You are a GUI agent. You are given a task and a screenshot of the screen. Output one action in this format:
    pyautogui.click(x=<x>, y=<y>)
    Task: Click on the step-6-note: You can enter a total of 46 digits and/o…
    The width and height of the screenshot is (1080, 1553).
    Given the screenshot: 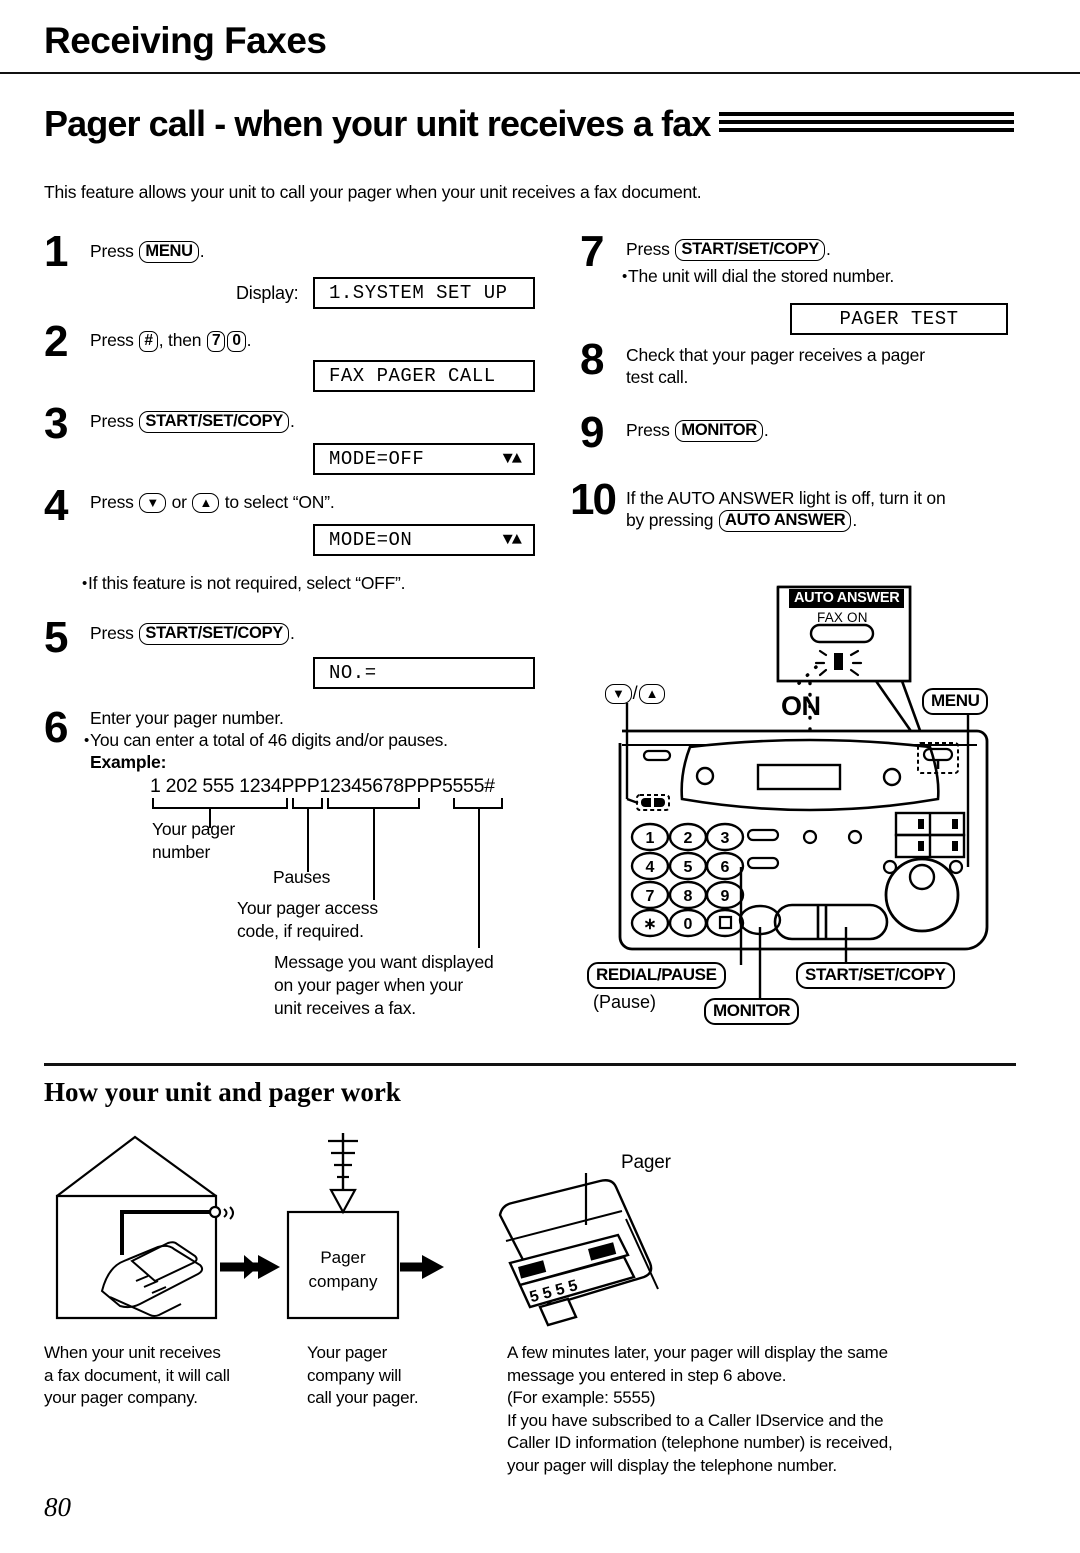 What is the action you would take?
    pyautogui.click(x=266, y=740)
    